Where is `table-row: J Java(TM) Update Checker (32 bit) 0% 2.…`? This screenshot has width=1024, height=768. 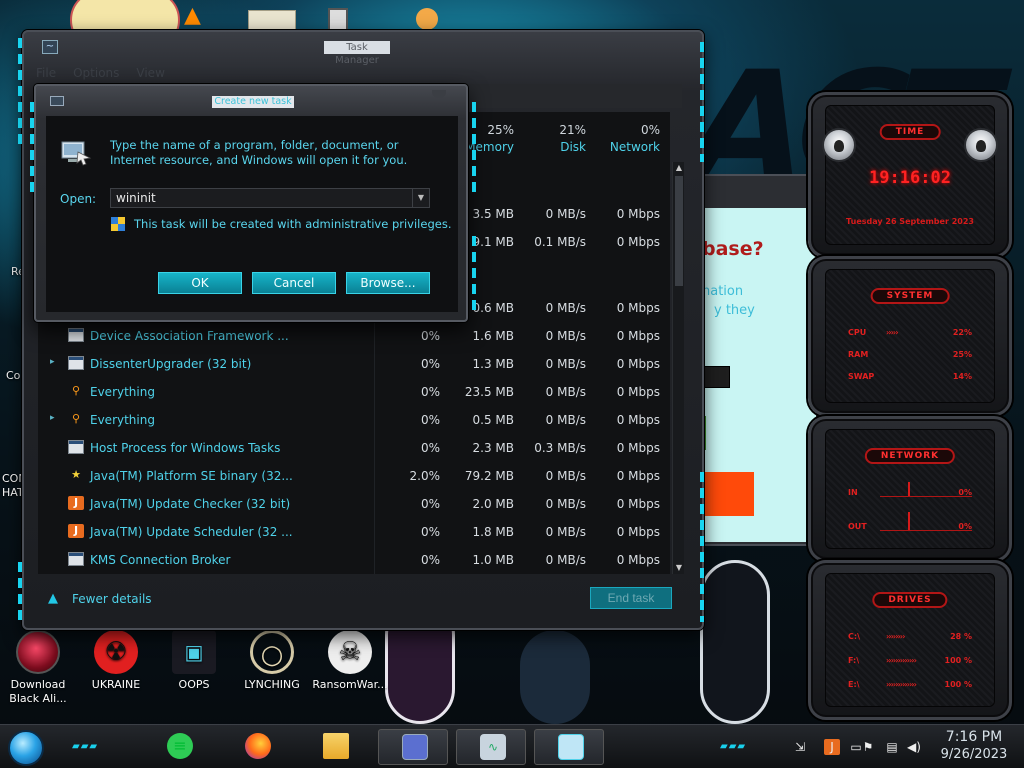 table-row: J Java(TM) Update Checker (32 bit) 0% 2.… is located at coordinates (354, 504).